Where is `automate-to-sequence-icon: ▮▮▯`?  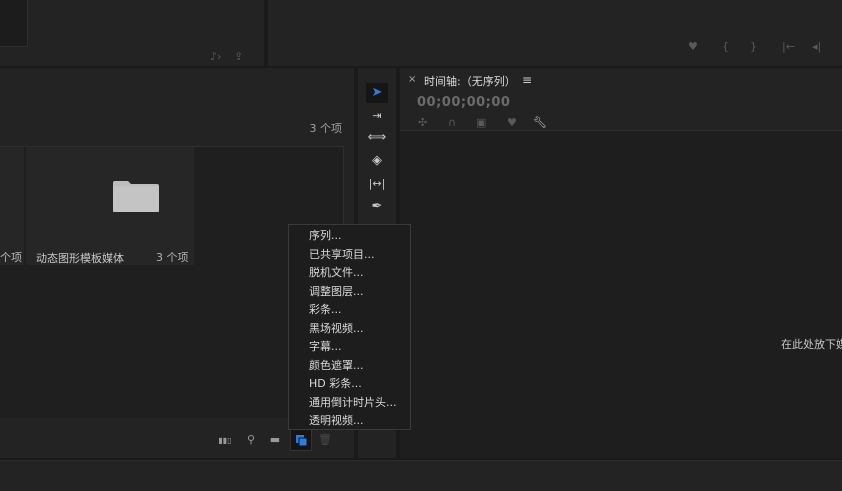
automate-to-sequence-icon: ▮▮▯ is located at coordinates (225, 441).